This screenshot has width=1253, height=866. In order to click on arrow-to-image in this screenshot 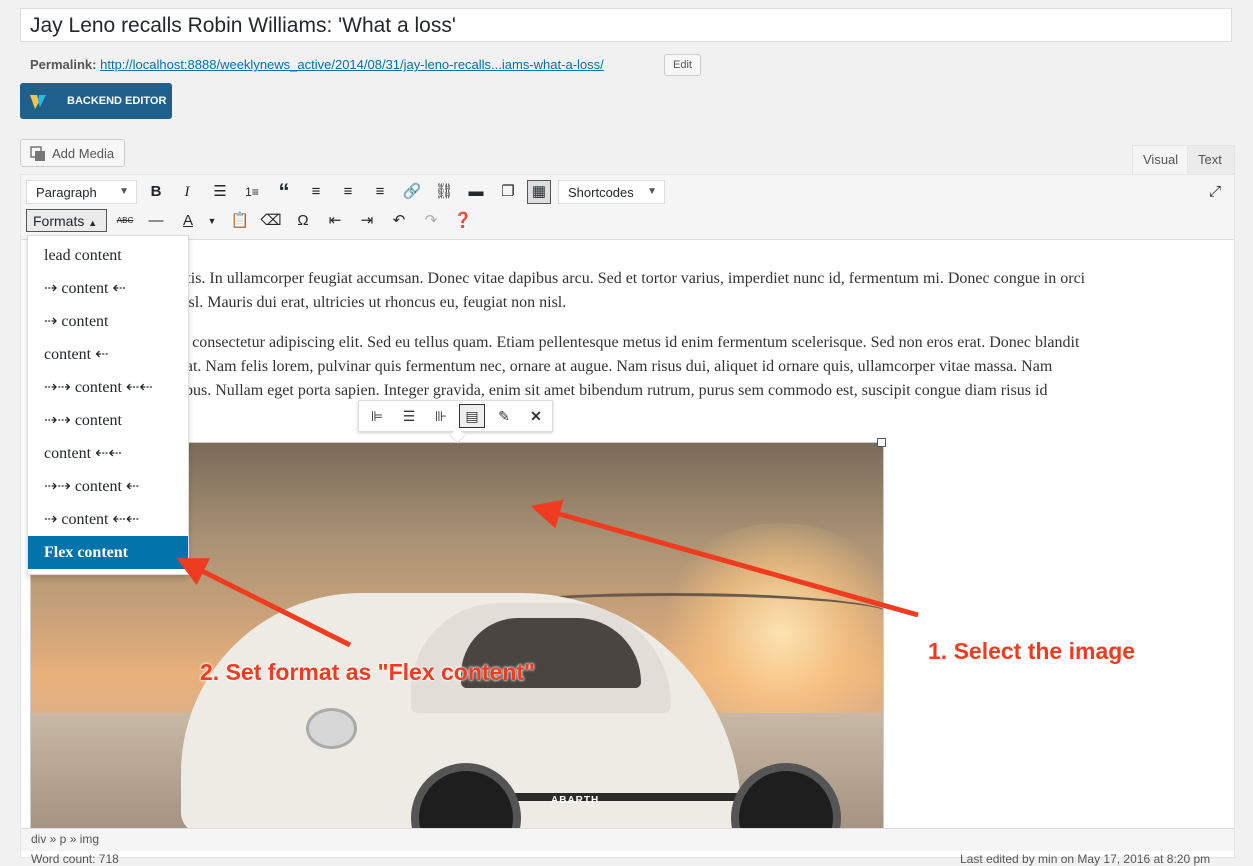, I will do `click(724, 558)`.